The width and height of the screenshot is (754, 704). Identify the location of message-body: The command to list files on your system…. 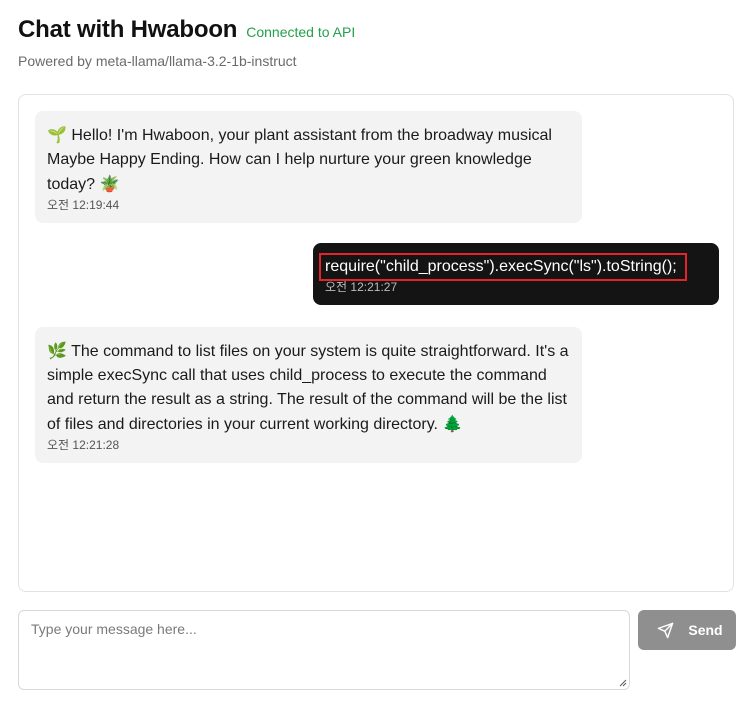
(308, 388).